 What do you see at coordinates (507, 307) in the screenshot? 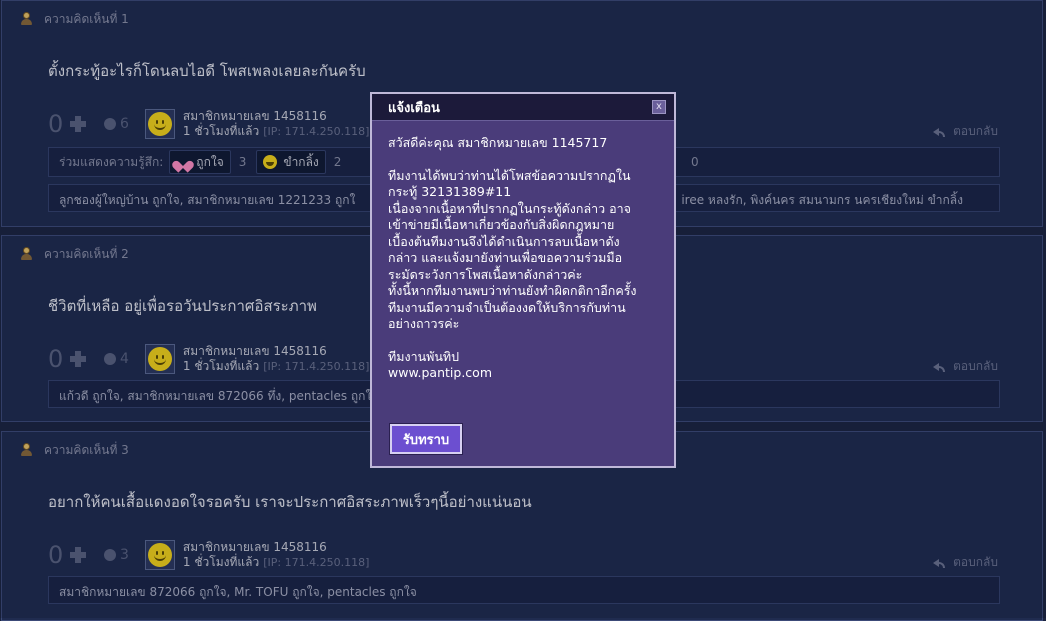
I see `dialog-message-line: ทีมงานมีความจำเป็นต้องงดให้บริการกับท่าน` at bounding box center [507, 307].